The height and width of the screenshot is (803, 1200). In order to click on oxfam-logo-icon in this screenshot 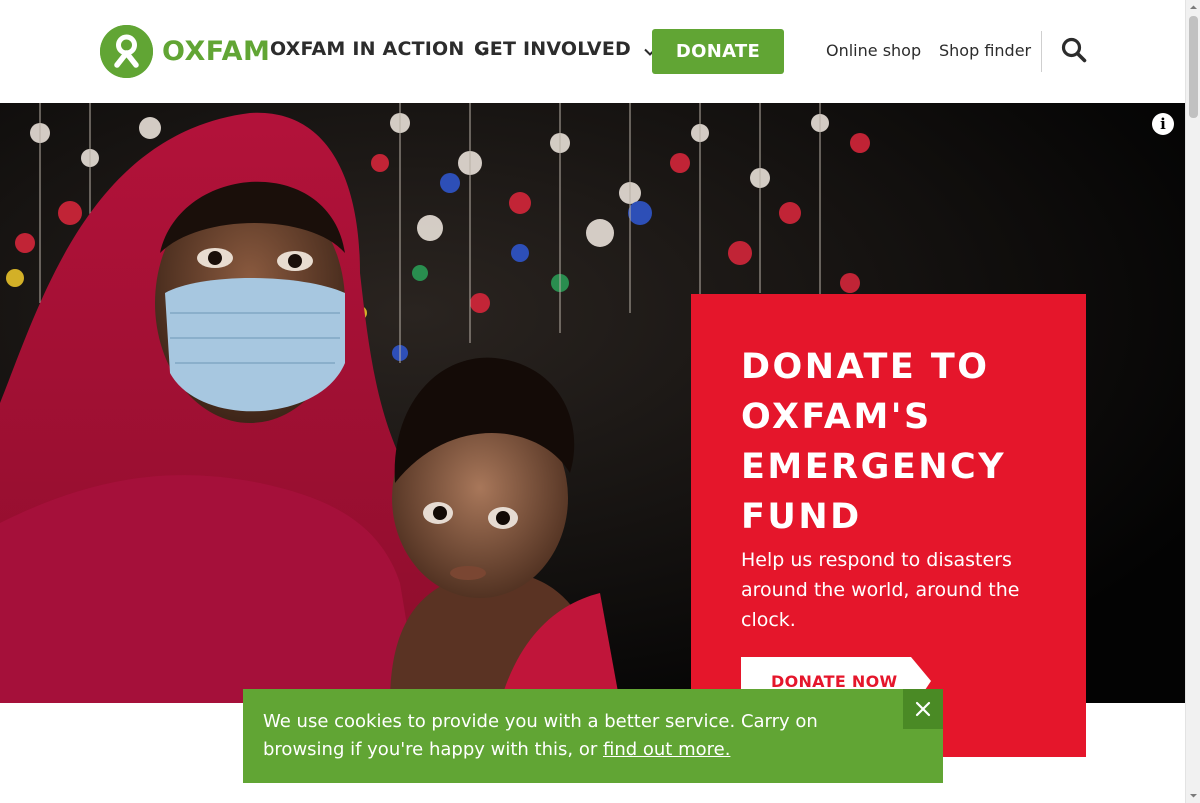, I will do `click(126, 51)`.